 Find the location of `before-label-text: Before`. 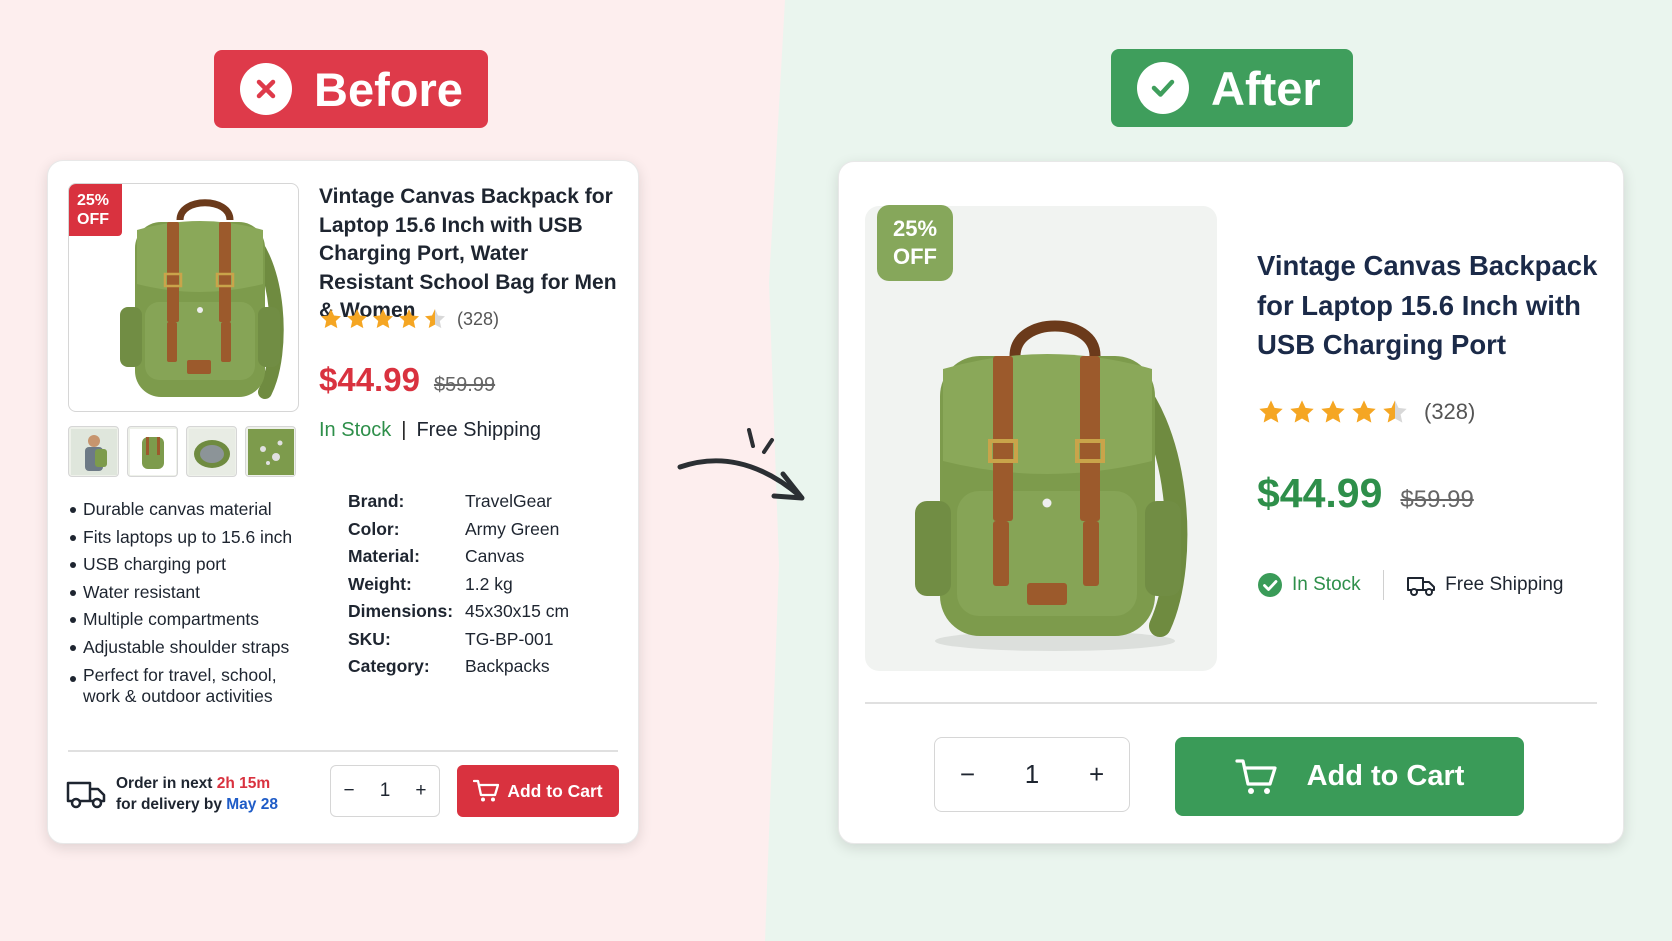

before-label-text: Before is located at coordinates (388, 89).